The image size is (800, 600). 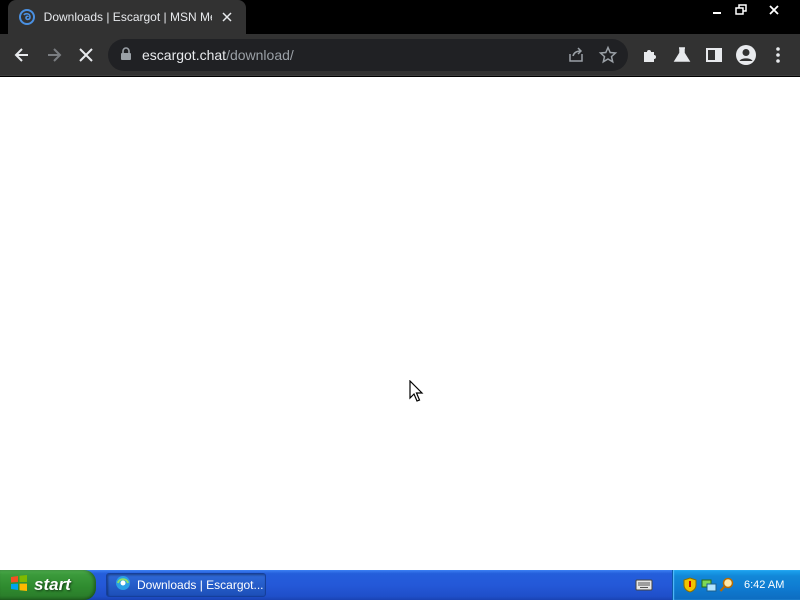 I want to click on kebab-menu-icon, so click(x=778, y=55).